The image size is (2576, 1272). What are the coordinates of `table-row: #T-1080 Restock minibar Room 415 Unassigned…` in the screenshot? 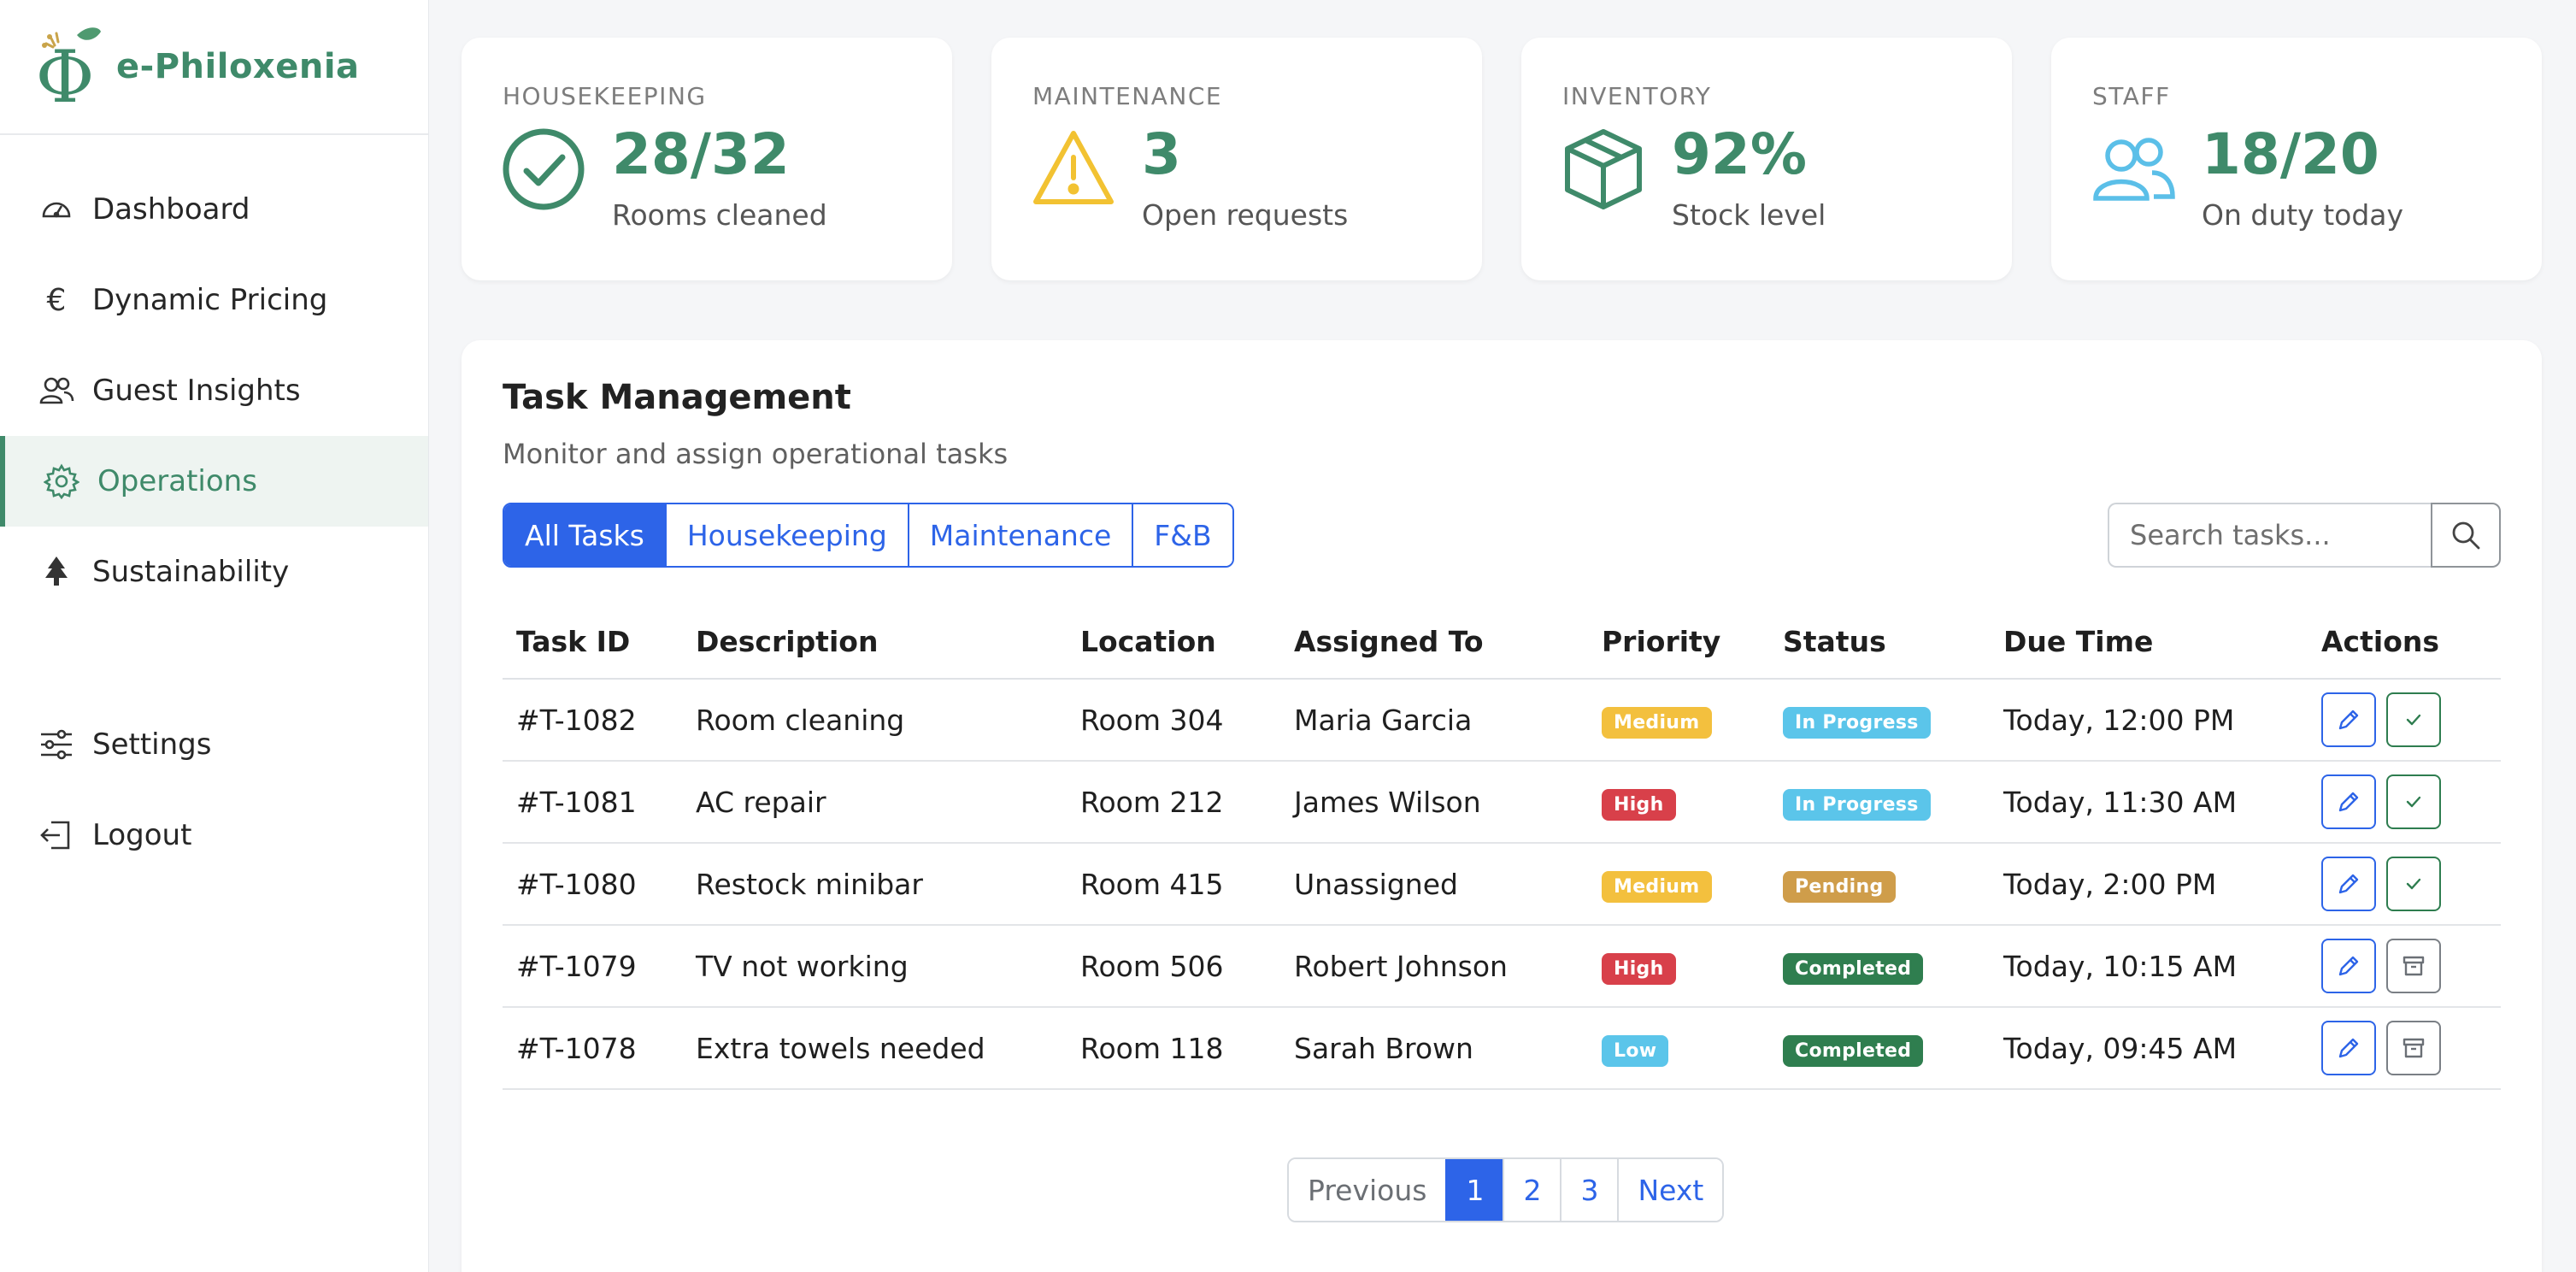 It's located at (1502, 884).